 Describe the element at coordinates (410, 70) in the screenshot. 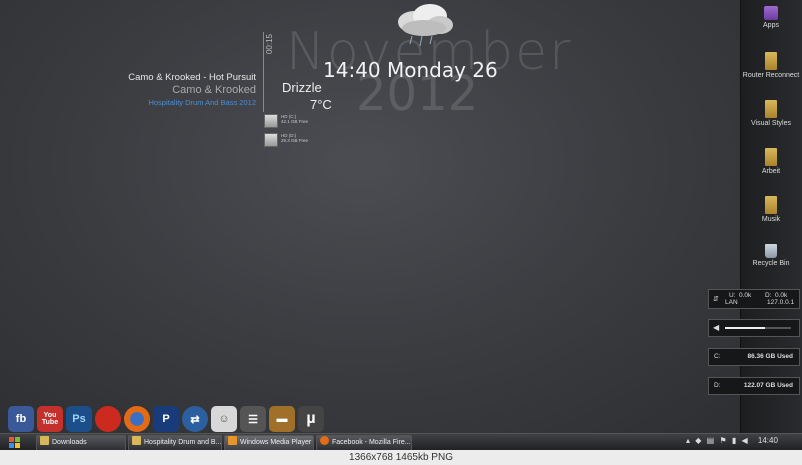

I see `clock-date-text: 14:40 Monday 26` at that location.